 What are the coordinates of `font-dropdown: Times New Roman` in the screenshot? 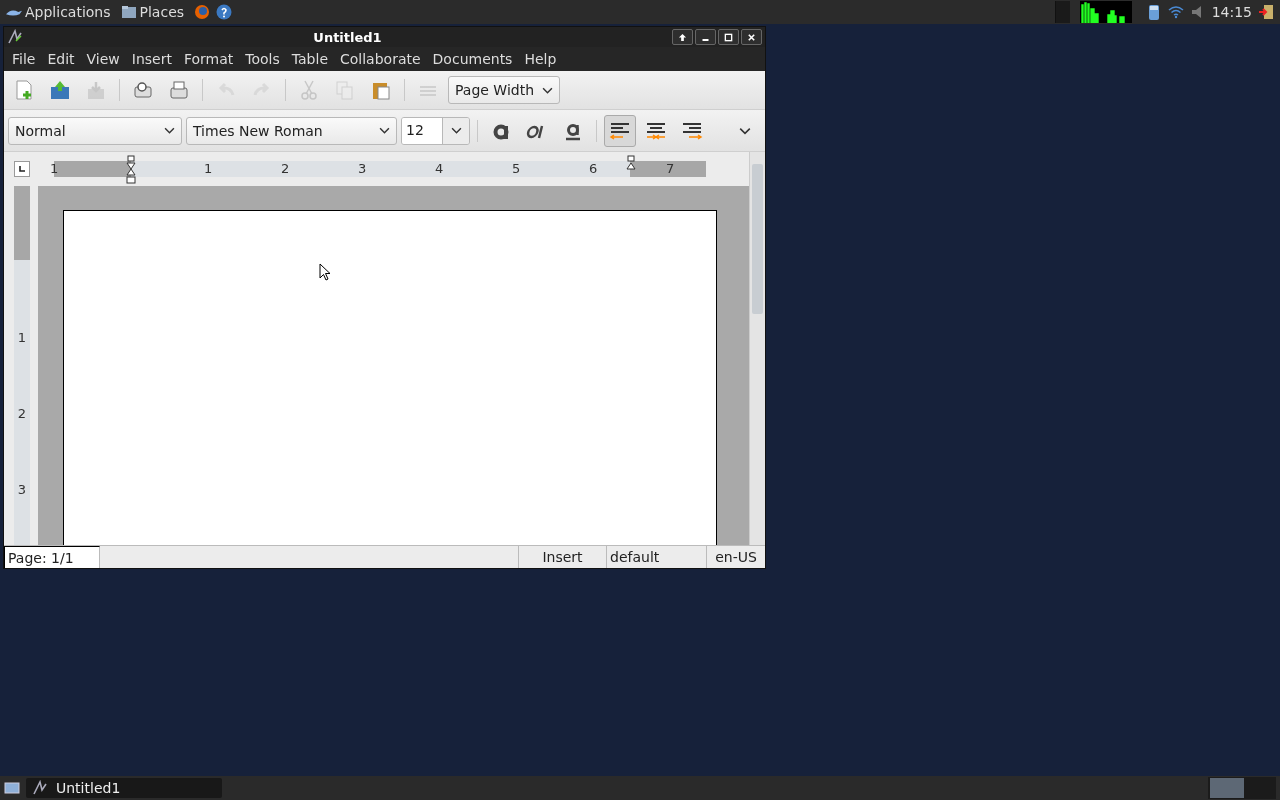 It's located at (291, 130).